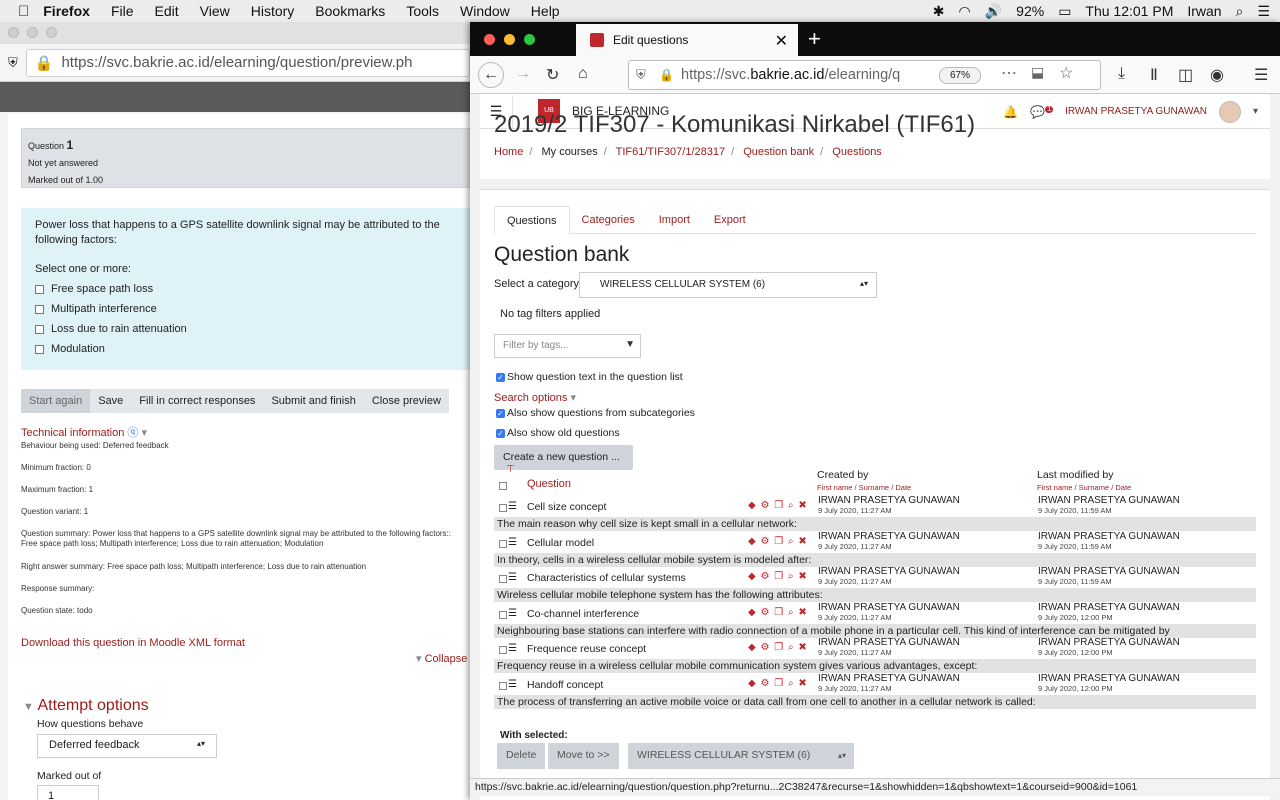 The width and height of the screenshot is (1280, 800). What do you see at coordinates (1136, 111) in the screenshot?
I see `user-name-header: IRWAN PRASETYA GUNAWAN` at bounding box center [1136, 111].